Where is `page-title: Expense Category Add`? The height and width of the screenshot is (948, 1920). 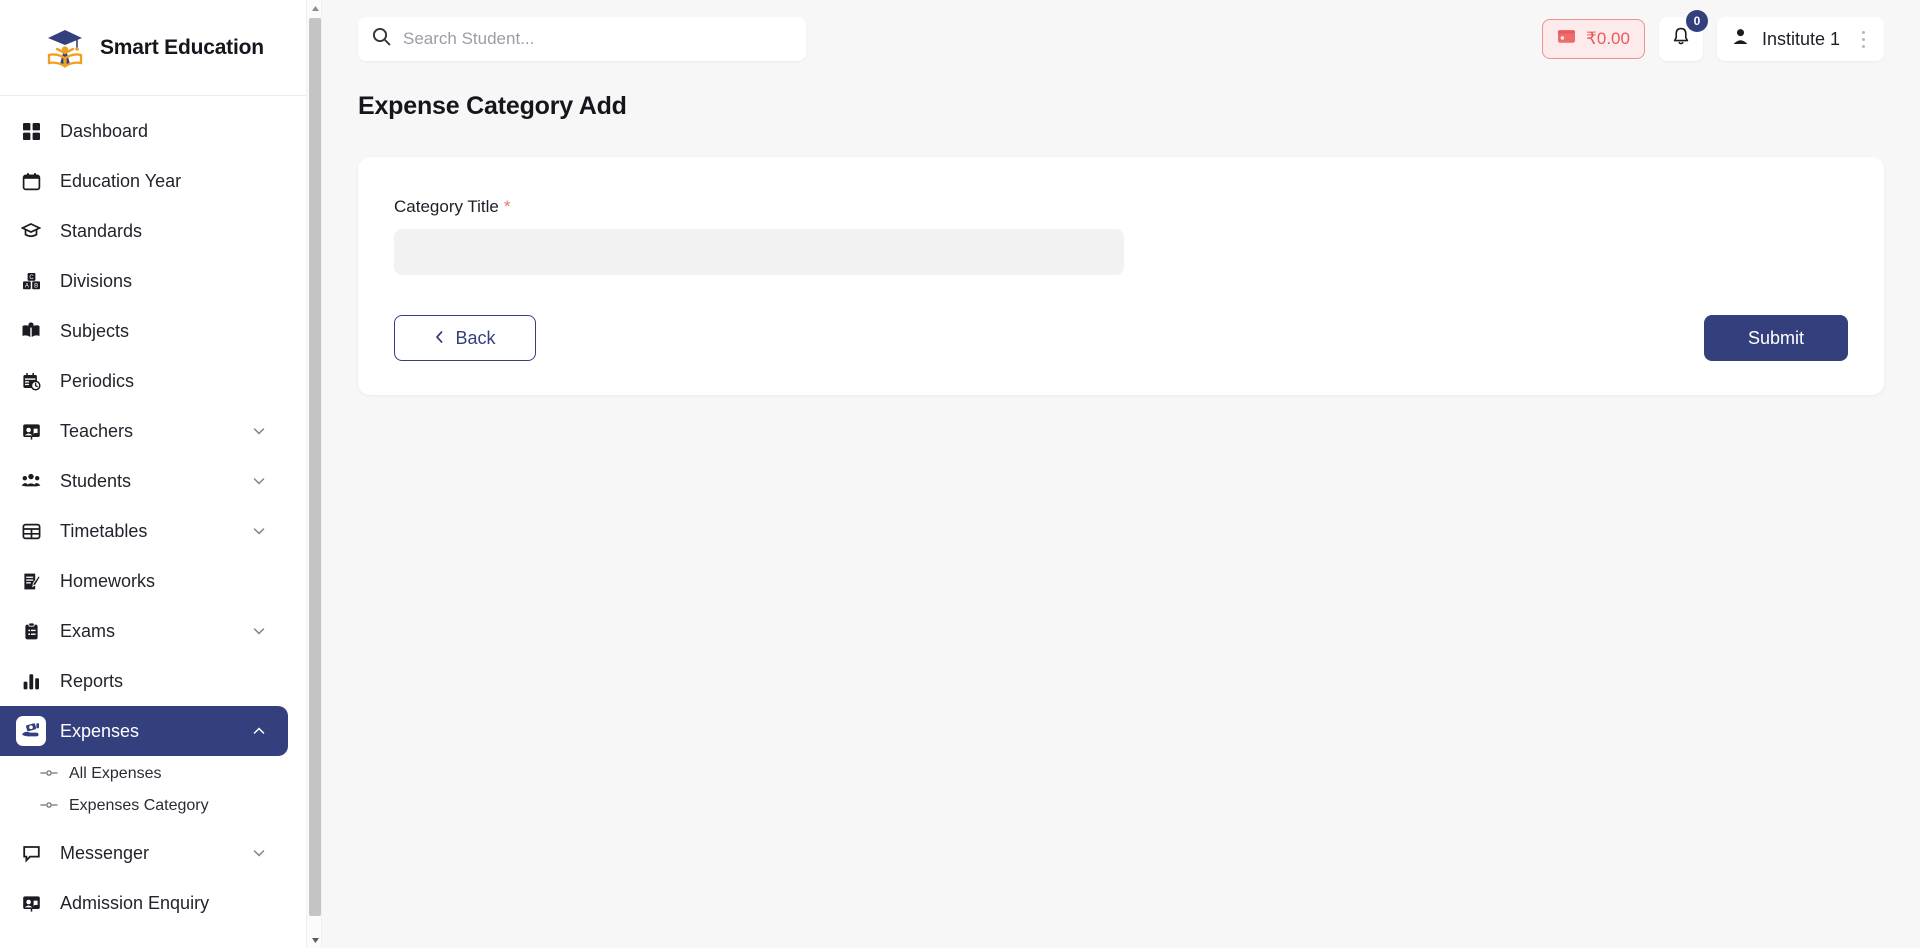
page-title: Expense Category Add is located at coordinates (492, 106).